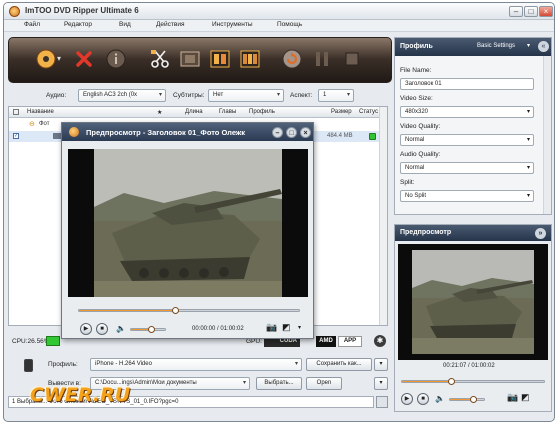 The width and height of the screenshot is (560, 426). I want to click on audio-label: Аудио:, so click(56, 95).